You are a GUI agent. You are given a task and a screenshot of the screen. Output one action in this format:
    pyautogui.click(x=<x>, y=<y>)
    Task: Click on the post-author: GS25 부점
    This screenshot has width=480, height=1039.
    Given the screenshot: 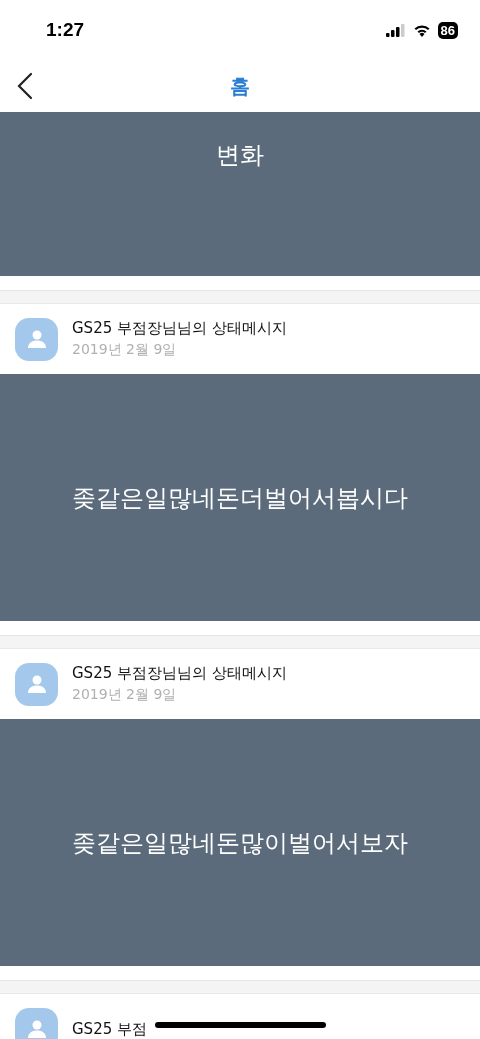 What is the action you would take?
    pyautogui.click(x=109, y=1029)
    